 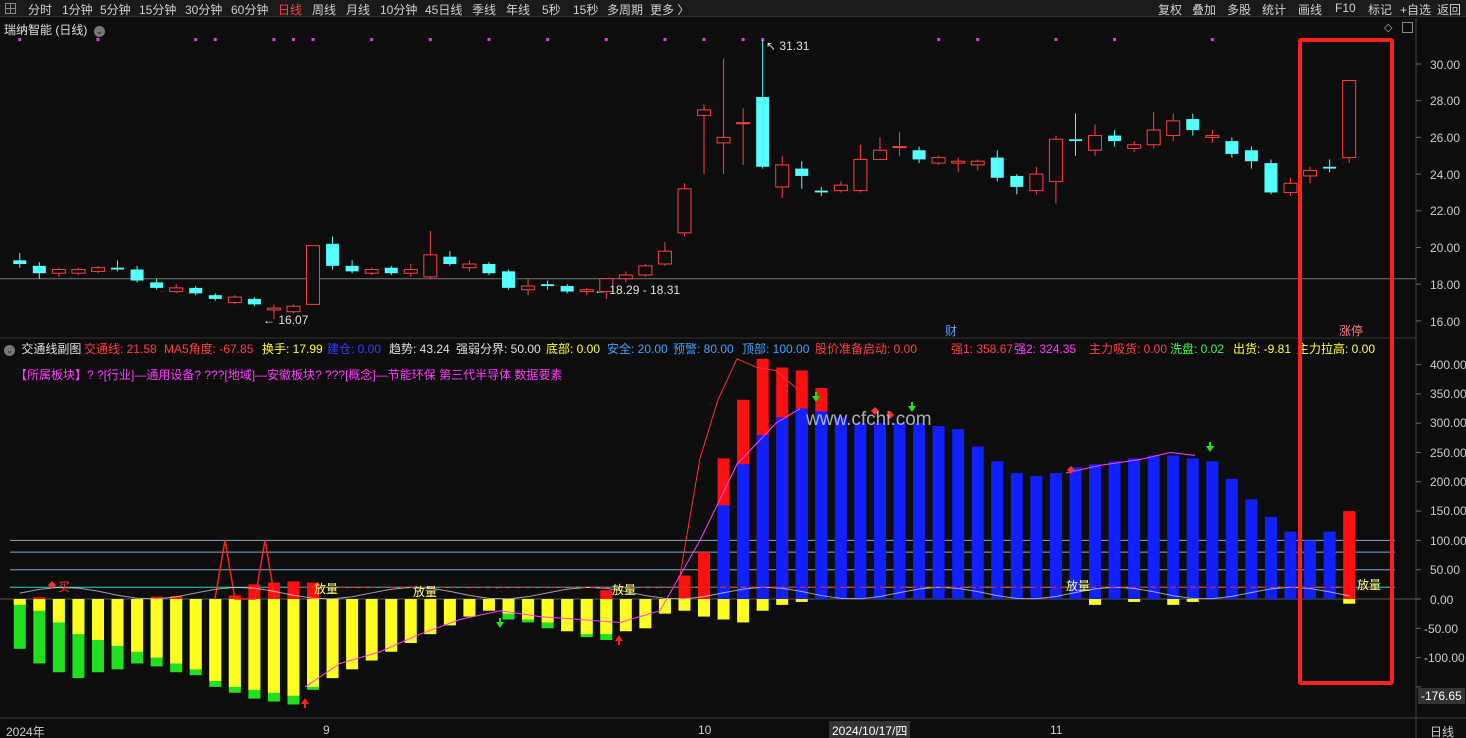 I want to click on indicator-menu-icon: ⌄, so click(x=9, y=350).